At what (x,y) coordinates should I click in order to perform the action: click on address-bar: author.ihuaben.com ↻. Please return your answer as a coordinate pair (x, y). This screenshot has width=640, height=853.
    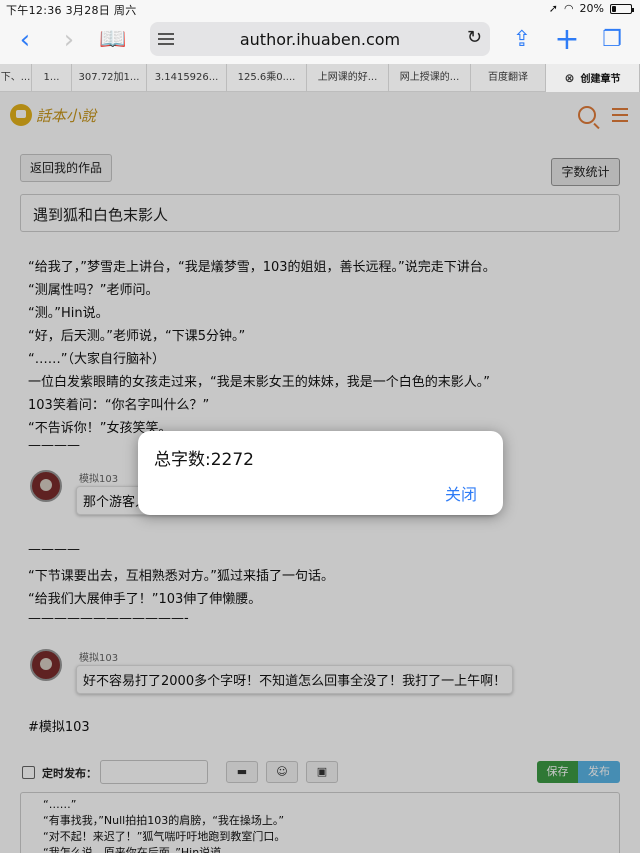
    Looking at the image, I should click on (320, 39).